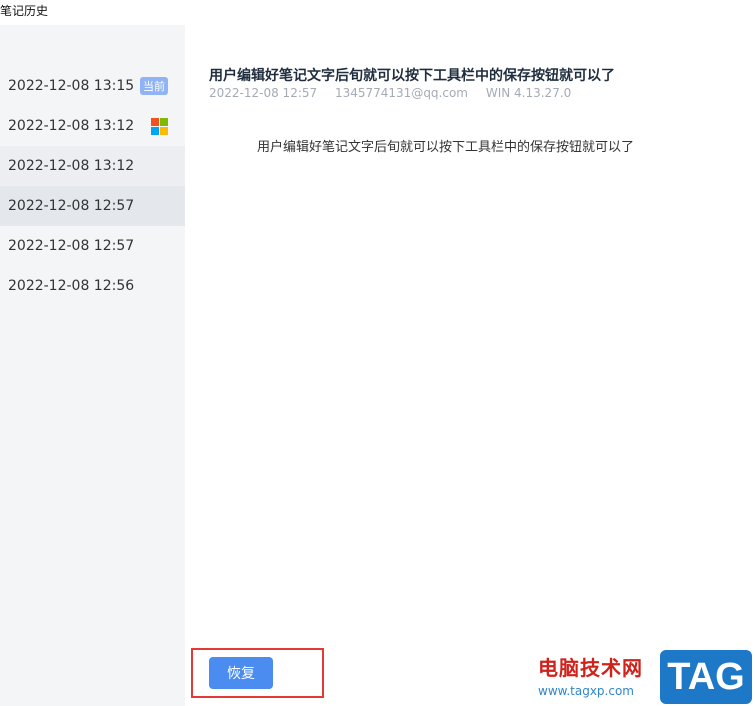  Describe the element at coordinates (590, 668) in the screenshot. I see `watermark-site-name: 电脑技术网` at that location.